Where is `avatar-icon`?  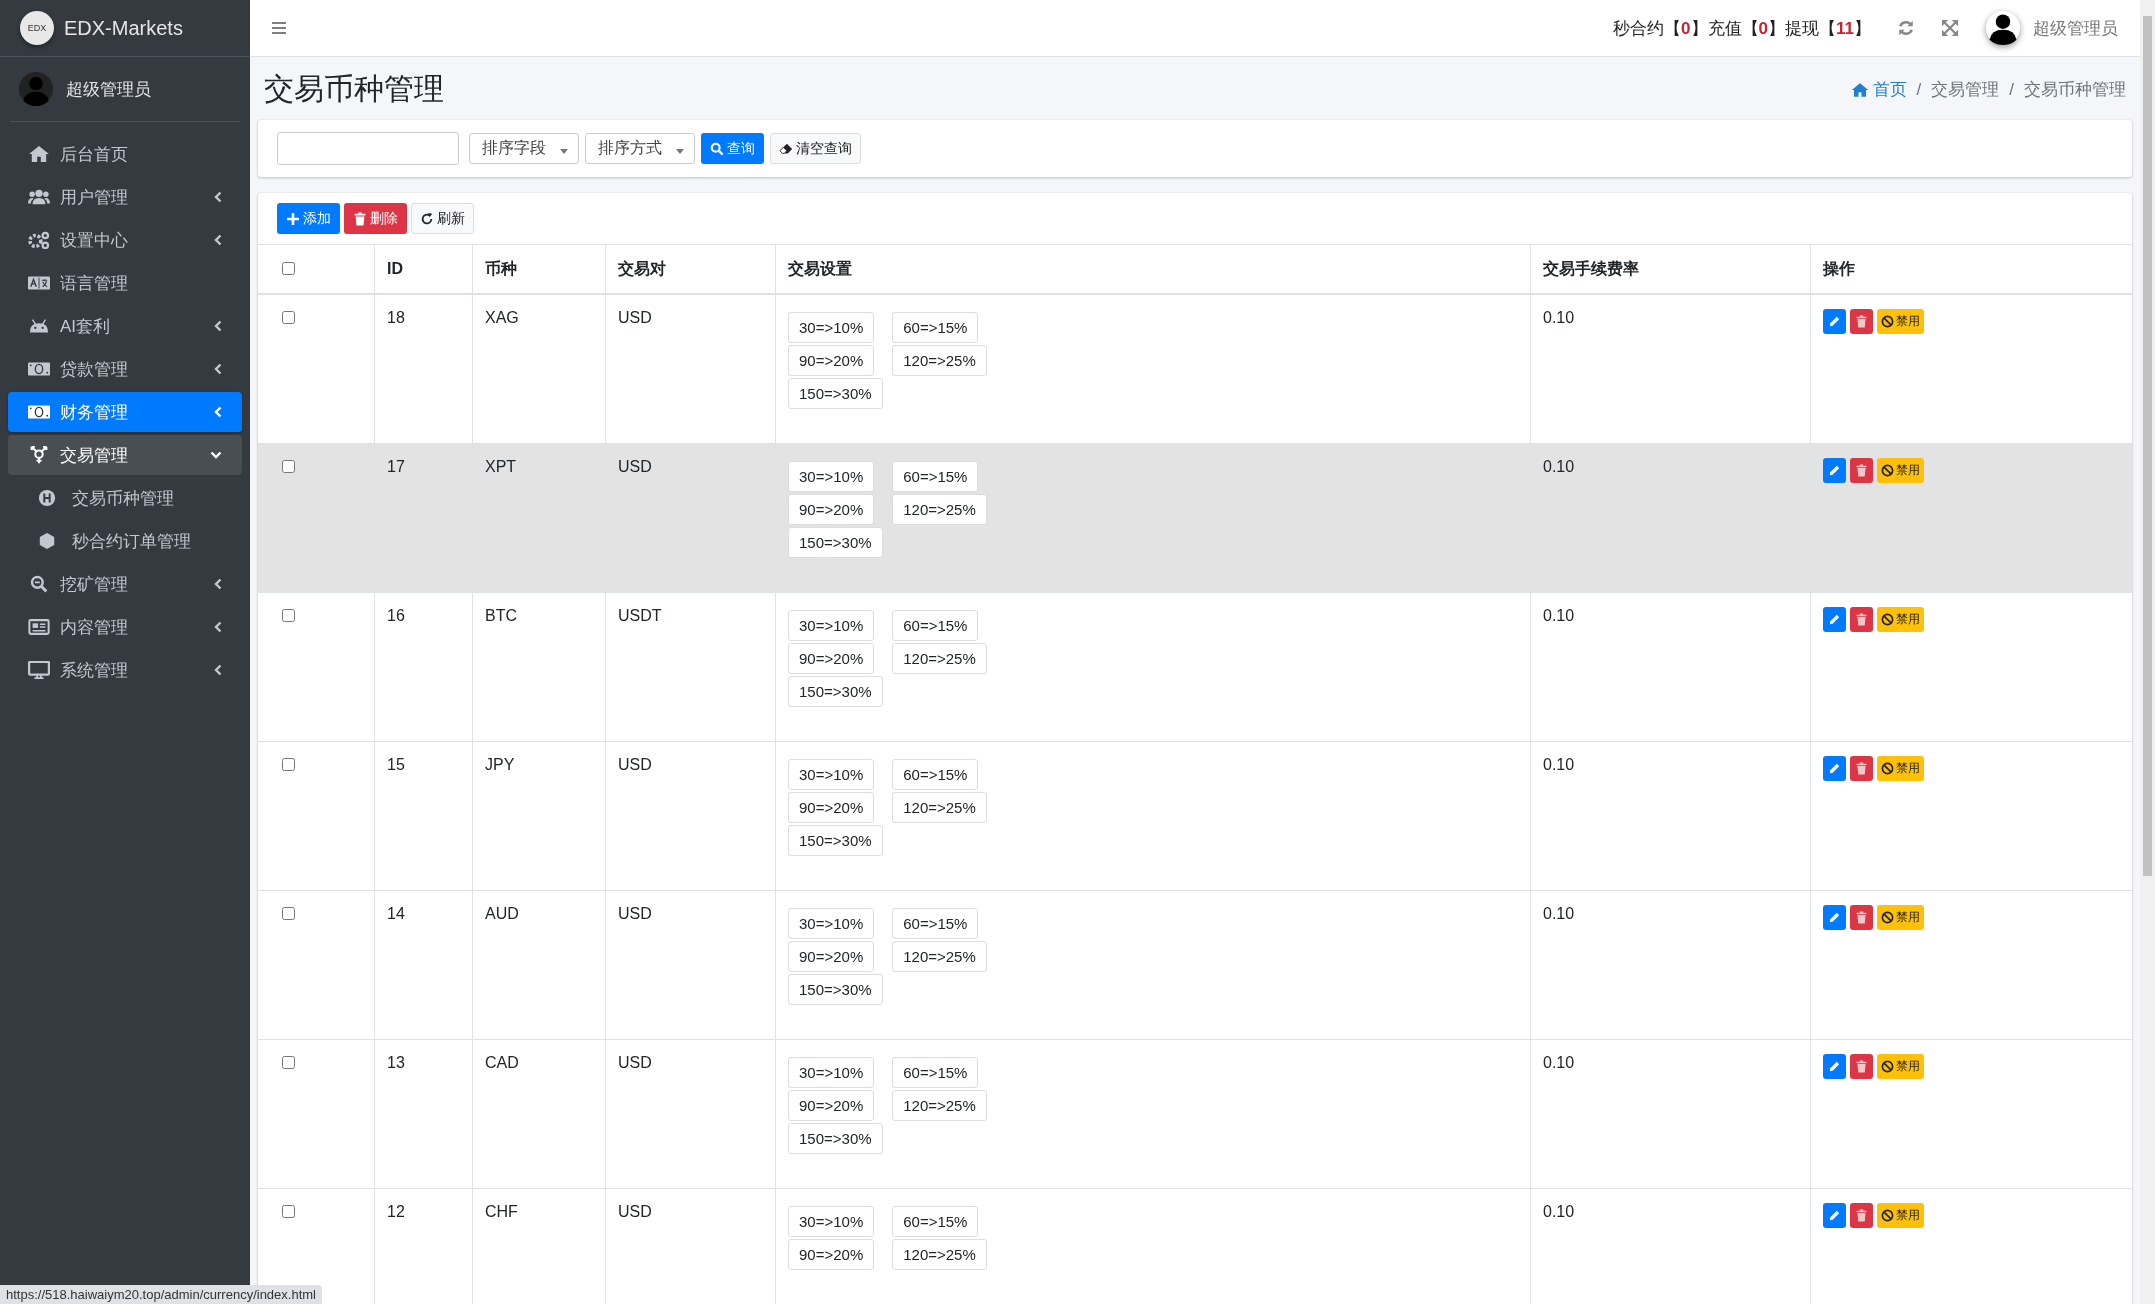
avatar-icon is located at coordinates (36, 89).